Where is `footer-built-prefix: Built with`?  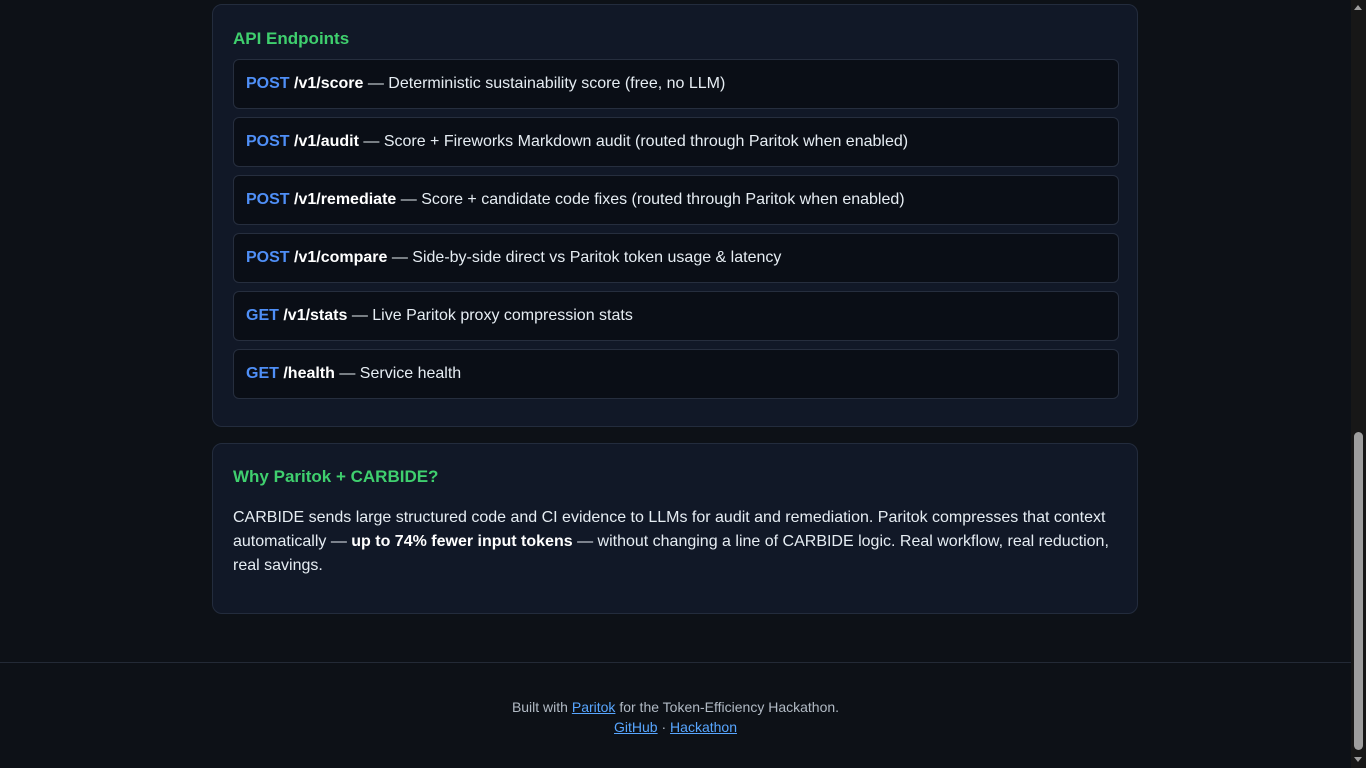 footer-built-prefix: Built with is located at coordinates (541, 707).